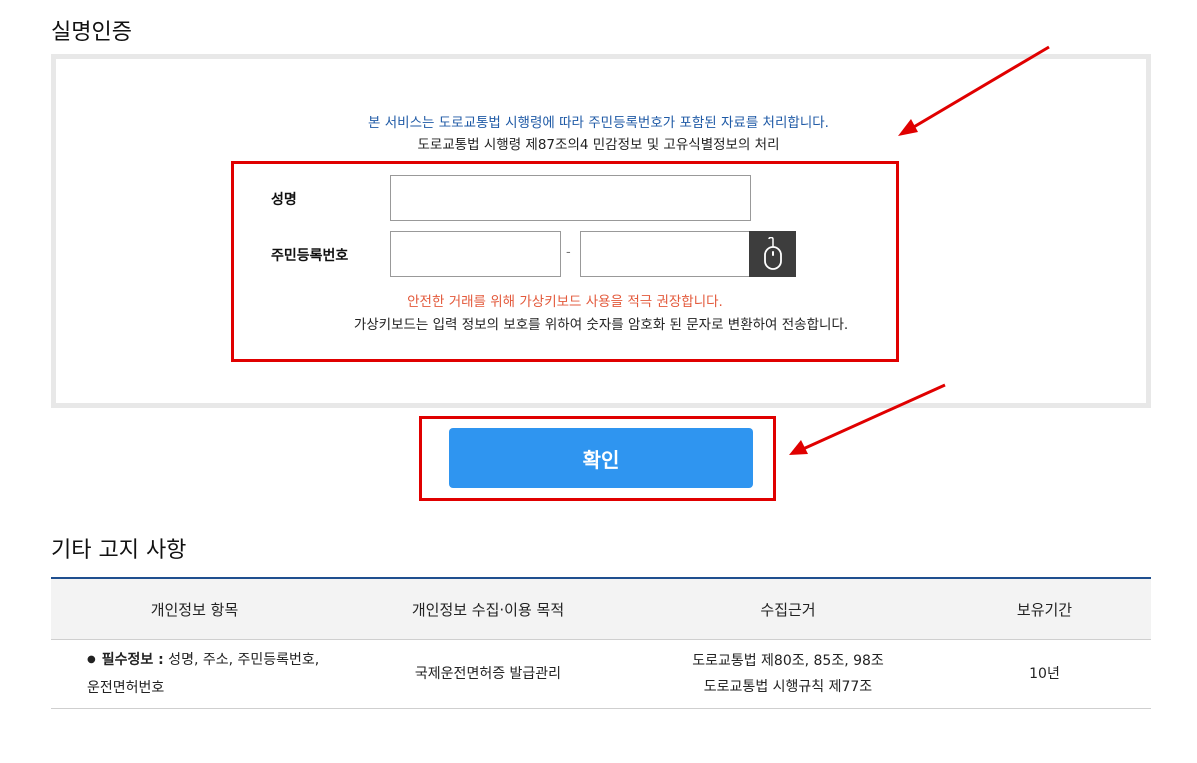  Describe the element at coordinates (788, 609) in the screenshot. I see `header-basis: 수집근거` at that location.